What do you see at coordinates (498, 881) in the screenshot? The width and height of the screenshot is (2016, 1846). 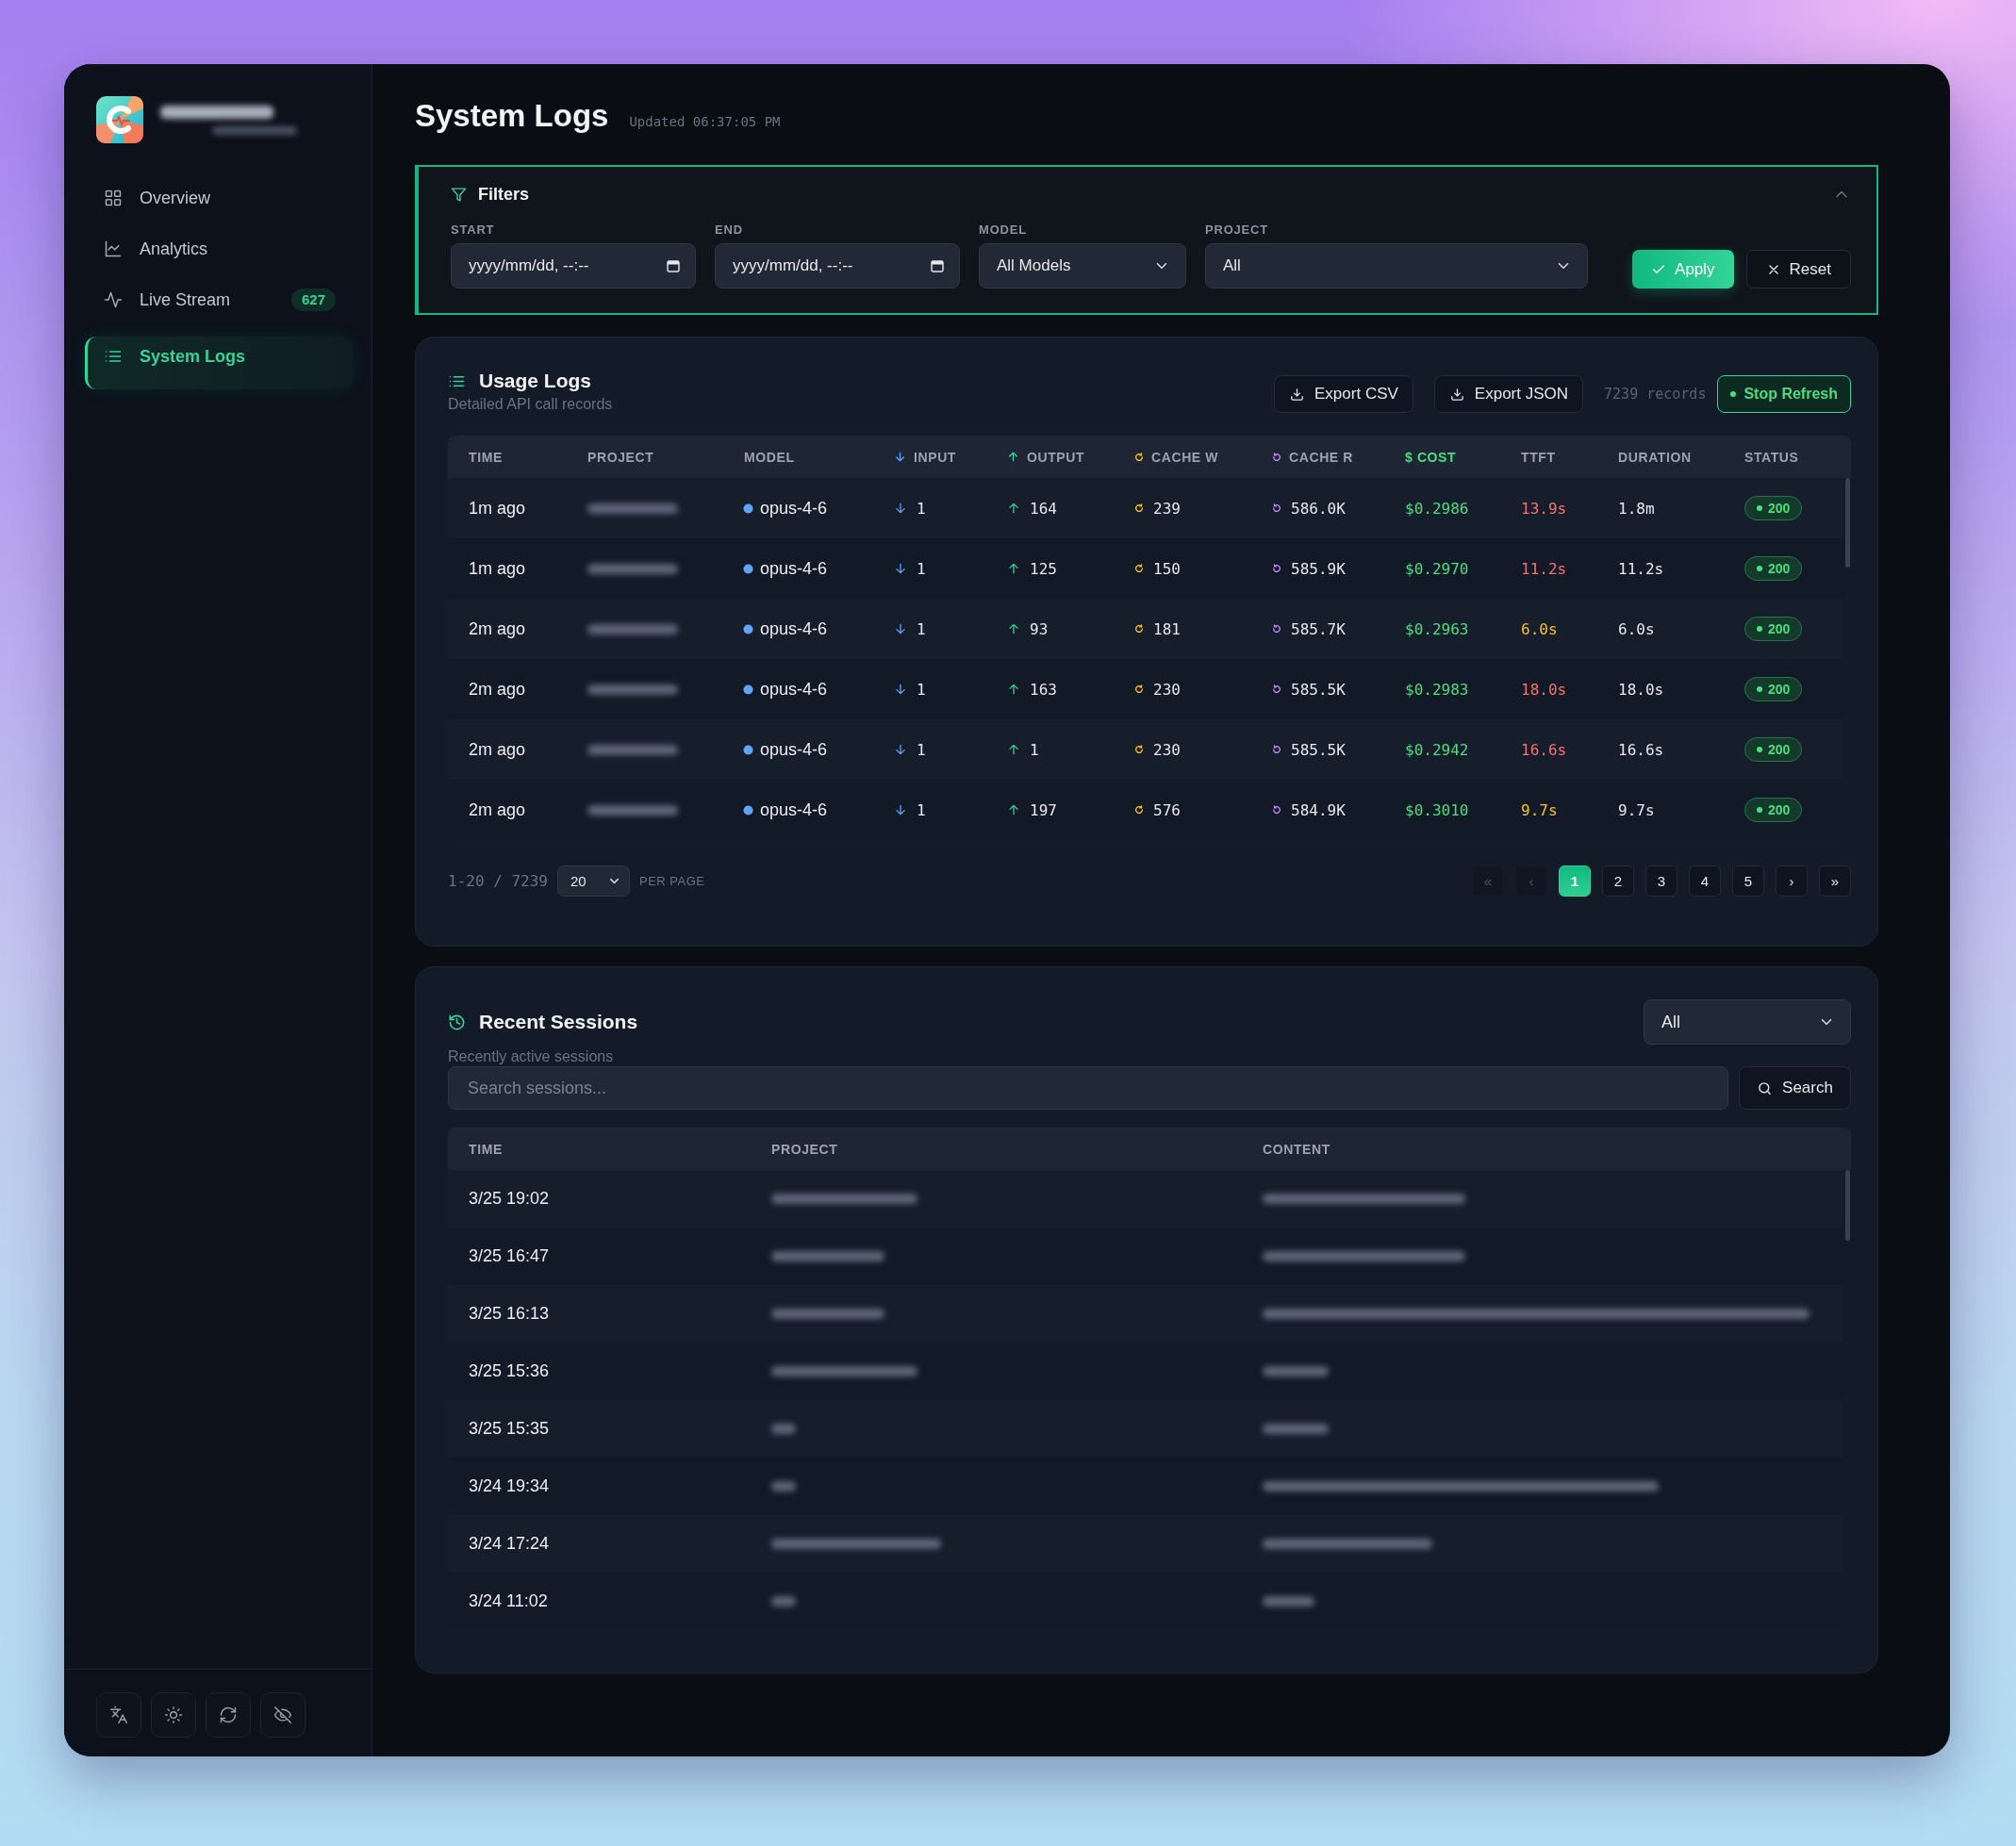 I see `page-range: 1-20 / 7239` at bounding box center [498, 881].